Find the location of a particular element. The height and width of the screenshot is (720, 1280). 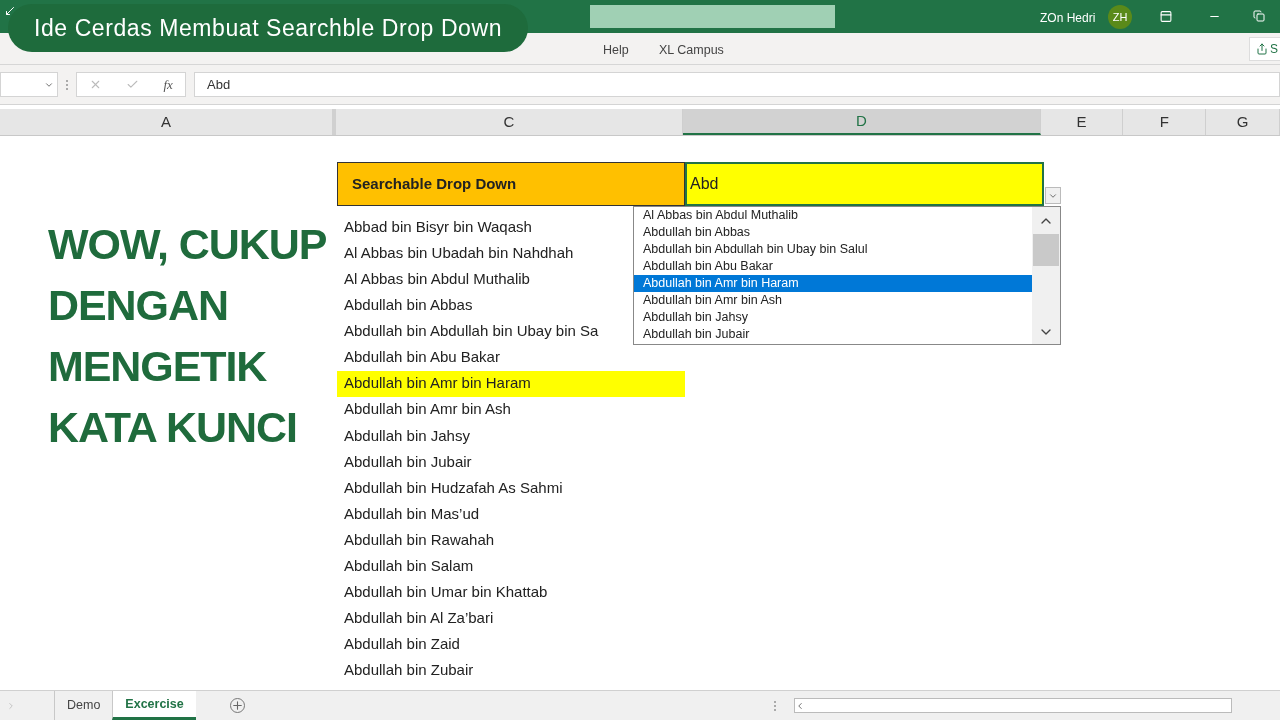

search-field is located at coordinates (712, 16).